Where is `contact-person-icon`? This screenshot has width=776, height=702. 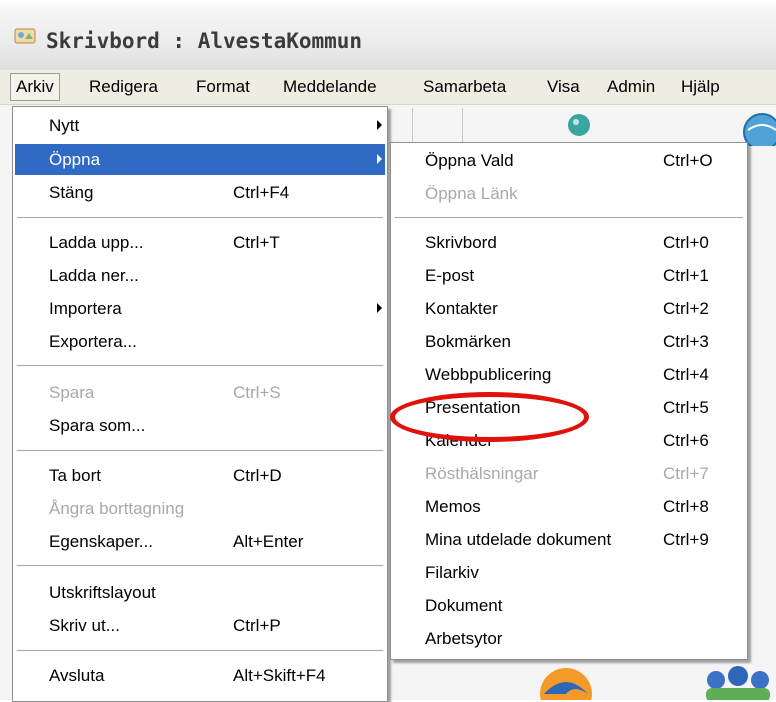 contact-person-icon is located at coordinates (579, 125).